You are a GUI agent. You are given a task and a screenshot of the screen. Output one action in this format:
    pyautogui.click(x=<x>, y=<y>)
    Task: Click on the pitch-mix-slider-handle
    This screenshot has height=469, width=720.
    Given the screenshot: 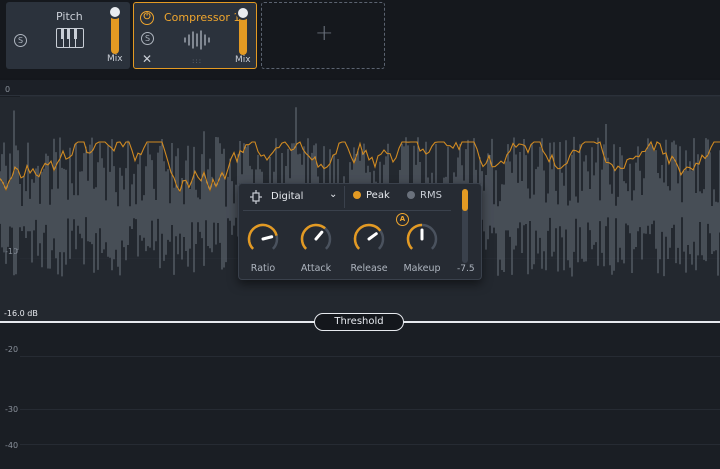 What is the action you would take?
    pyautogui.click(x=115, y=12)
    